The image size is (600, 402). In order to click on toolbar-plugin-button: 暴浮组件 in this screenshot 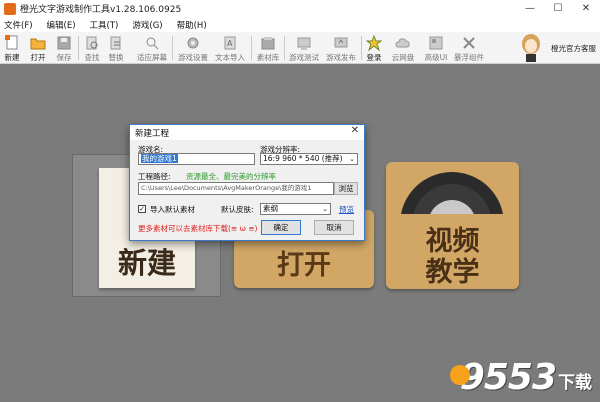, I will do `click(469, 48)`.